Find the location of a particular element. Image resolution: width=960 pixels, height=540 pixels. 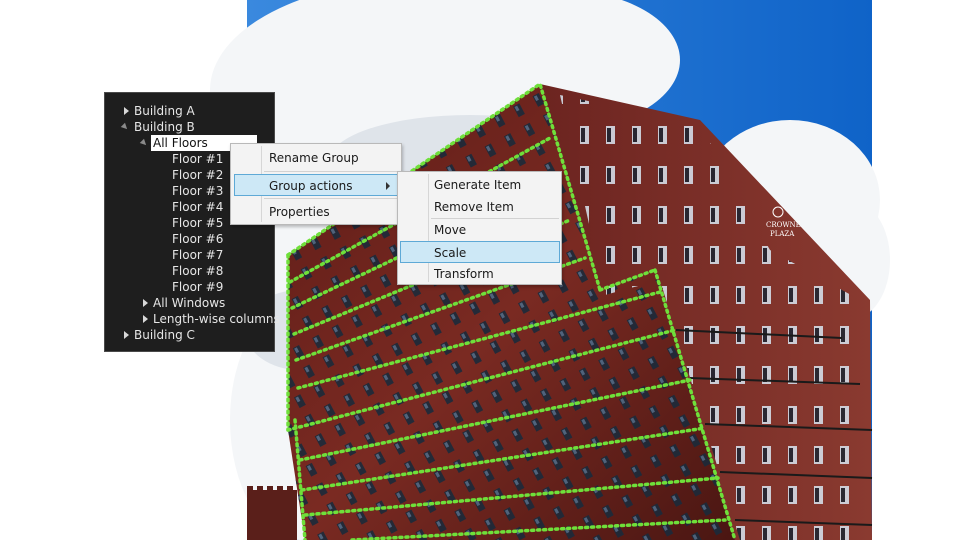

menu-item-scale: Scale is located at coordinates (480, 252).